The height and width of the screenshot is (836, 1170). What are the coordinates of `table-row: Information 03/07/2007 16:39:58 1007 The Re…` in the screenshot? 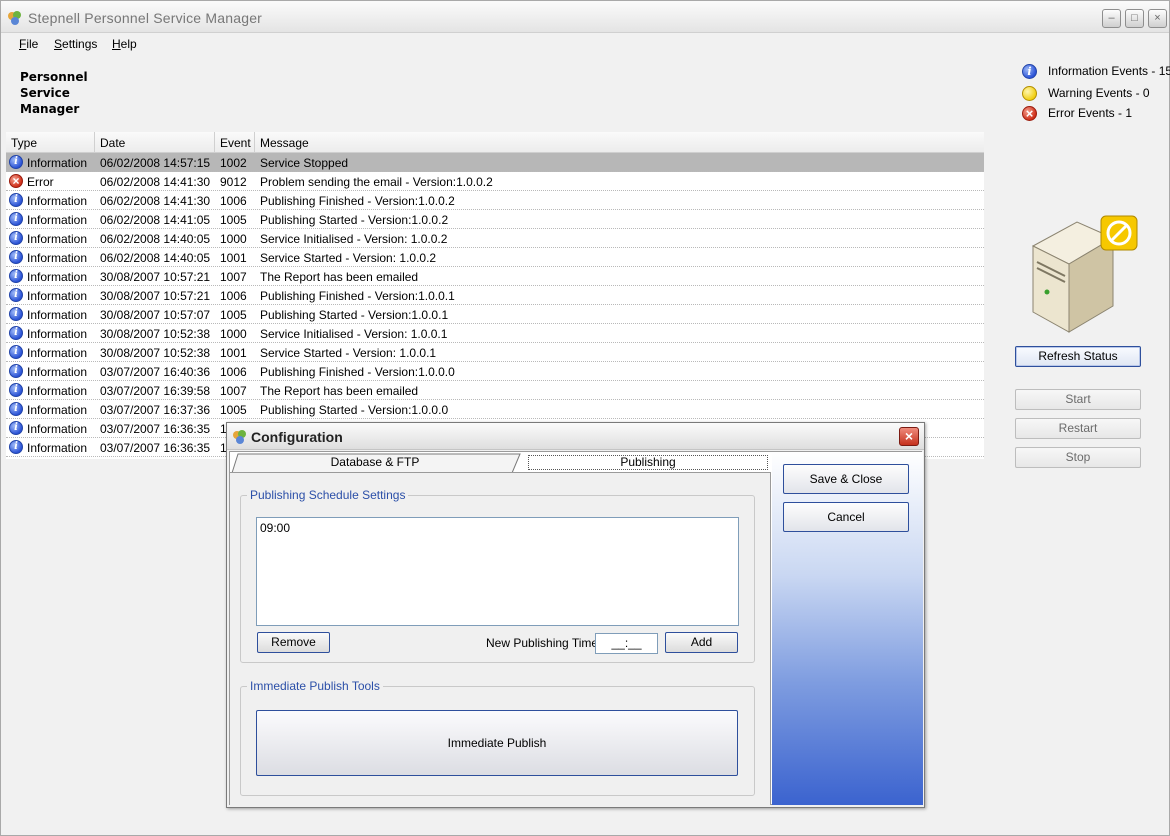 It's located at (495, 390).